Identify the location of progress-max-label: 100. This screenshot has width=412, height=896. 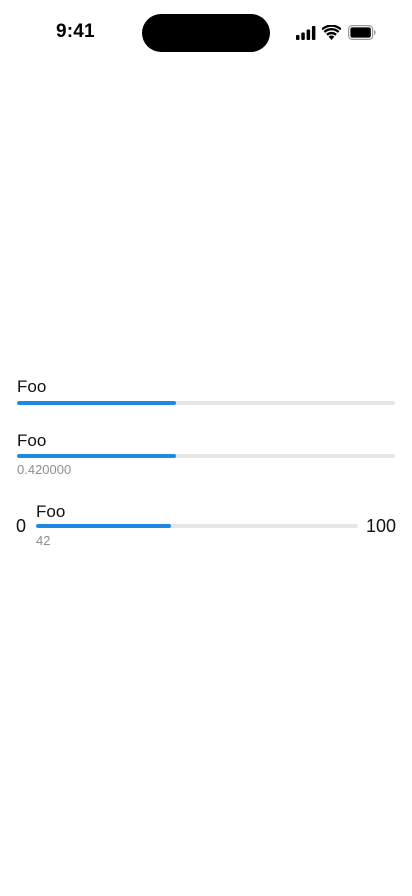
(381, 526).